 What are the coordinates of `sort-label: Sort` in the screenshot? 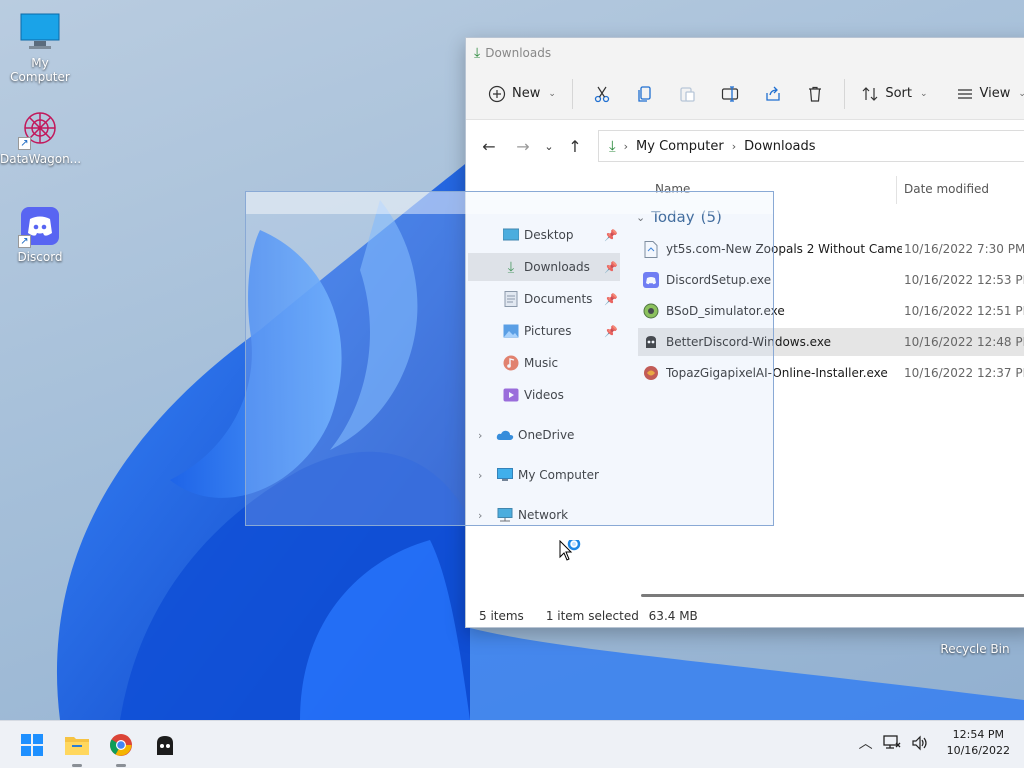 It's located at (898, 93).